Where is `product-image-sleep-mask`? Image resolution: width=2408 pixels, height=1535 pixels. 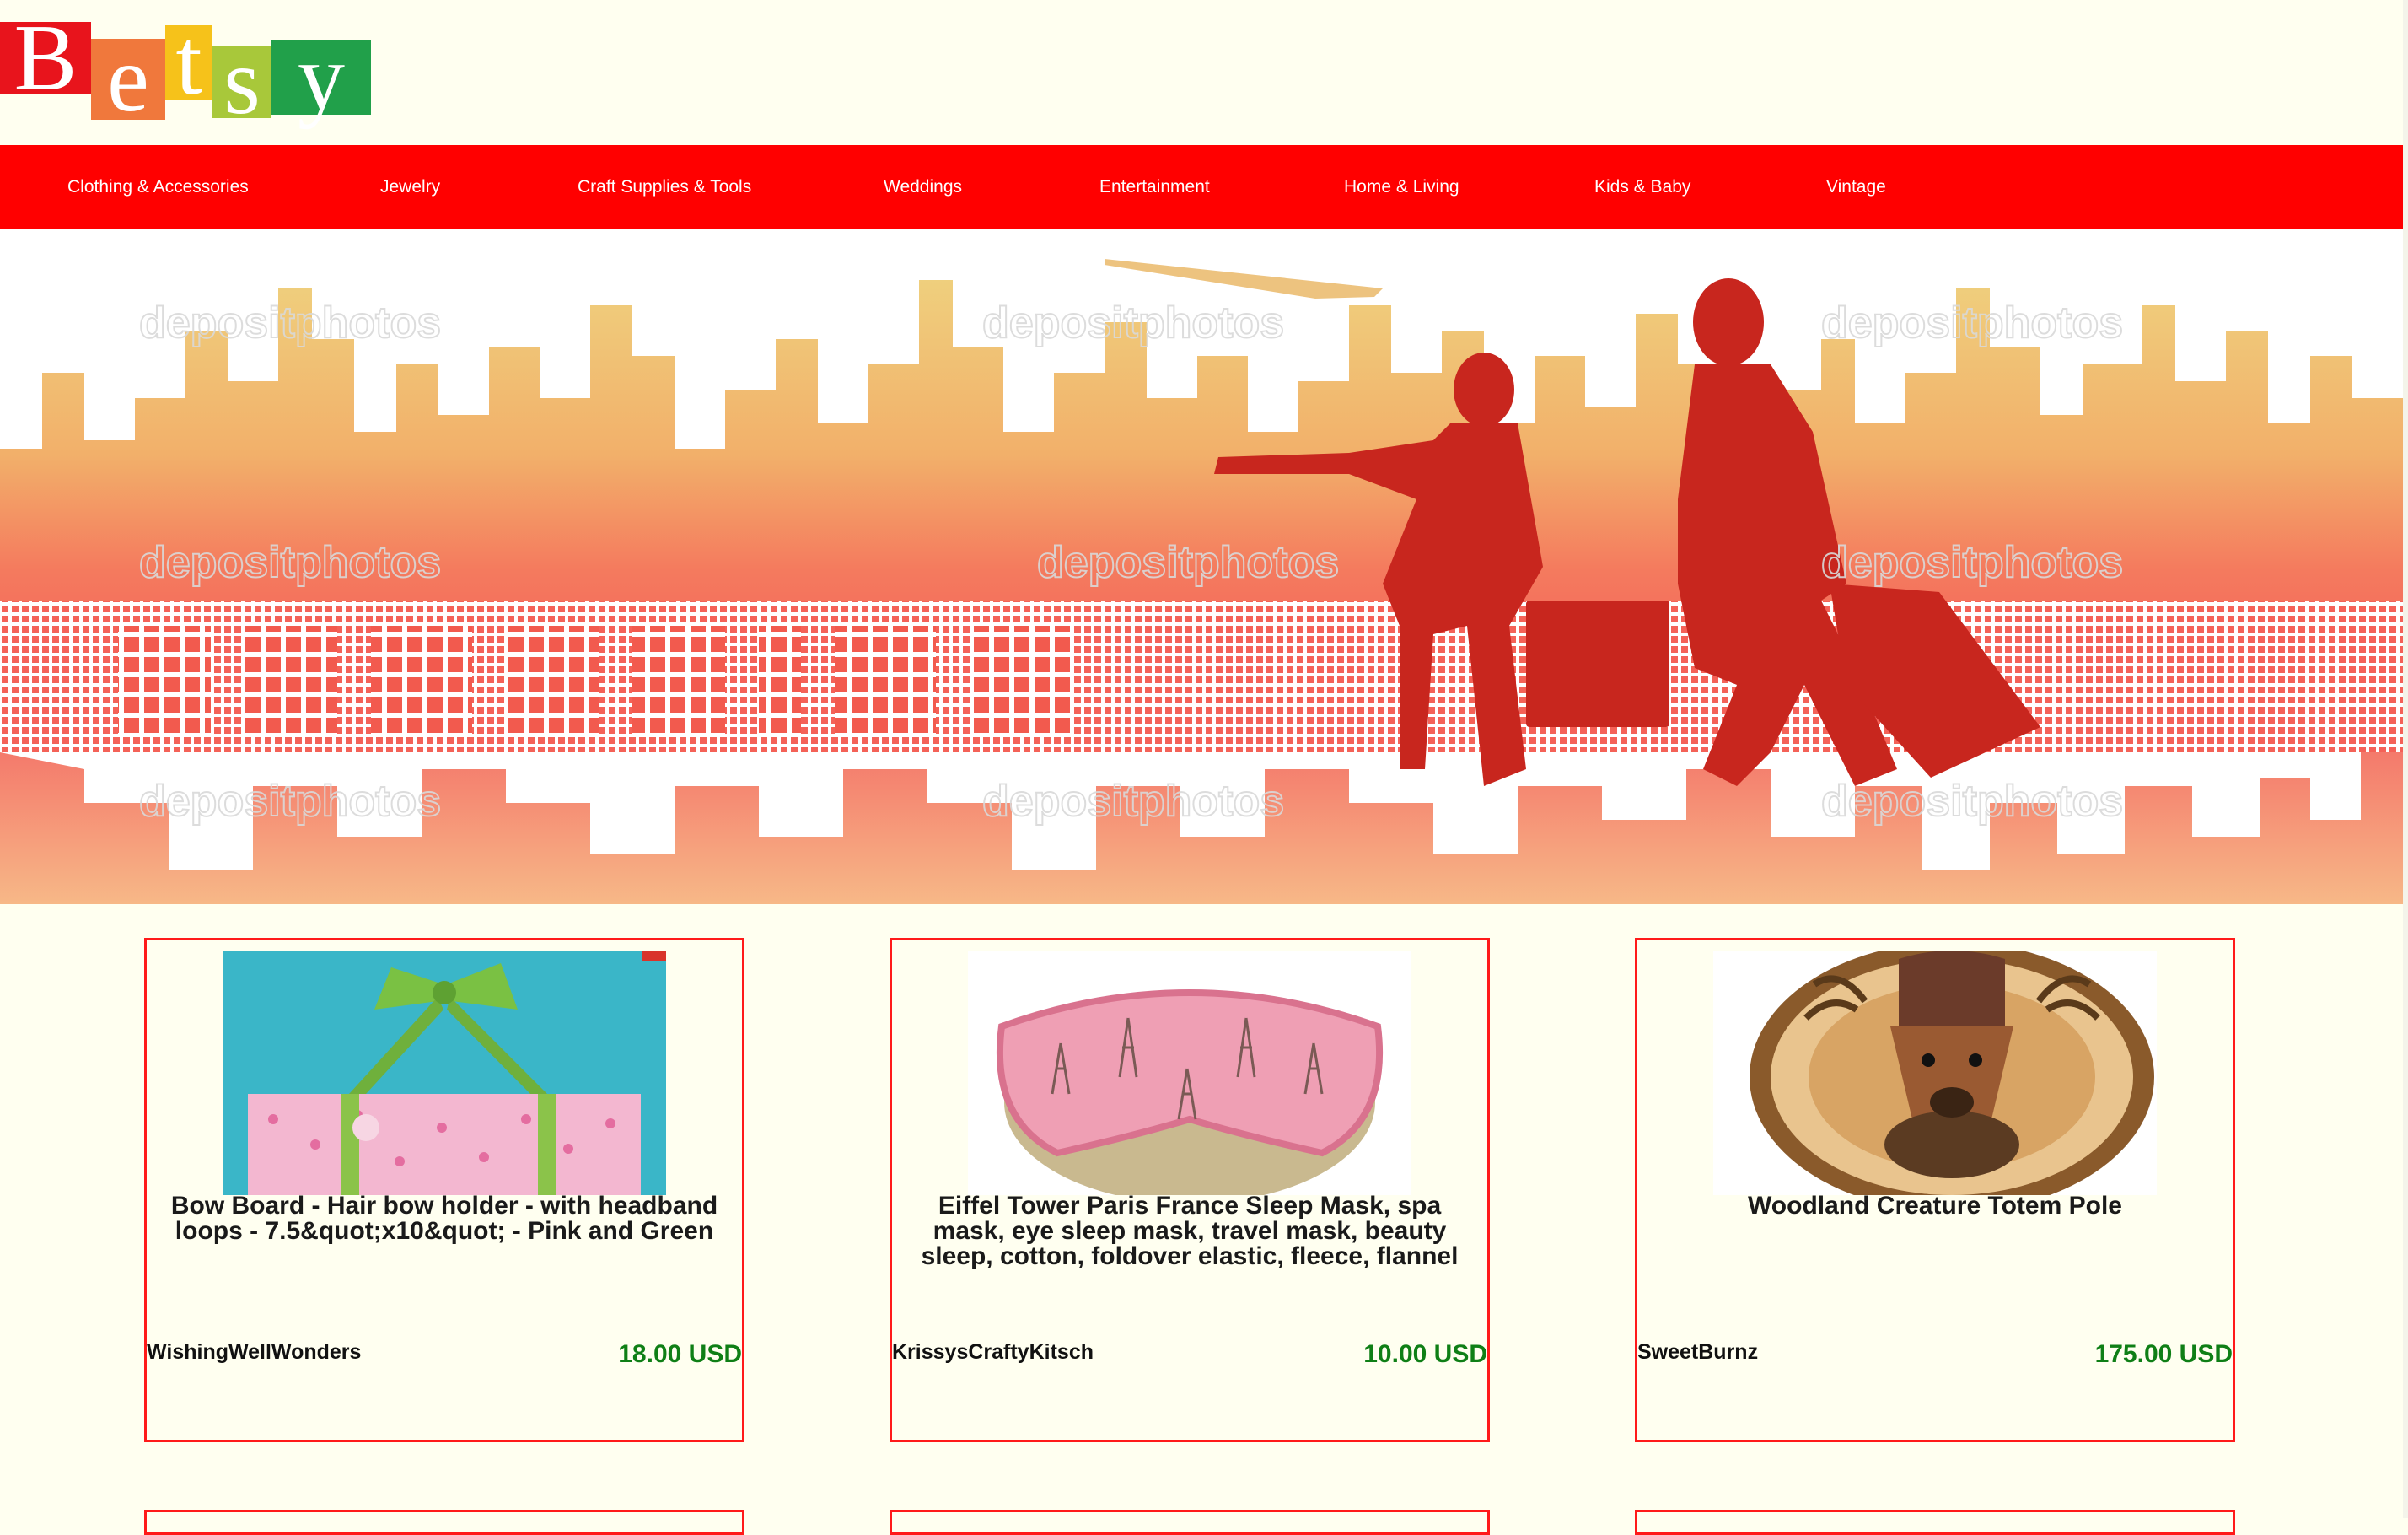
product-image-sleep-mask is located at coordinates (1190, 1073).